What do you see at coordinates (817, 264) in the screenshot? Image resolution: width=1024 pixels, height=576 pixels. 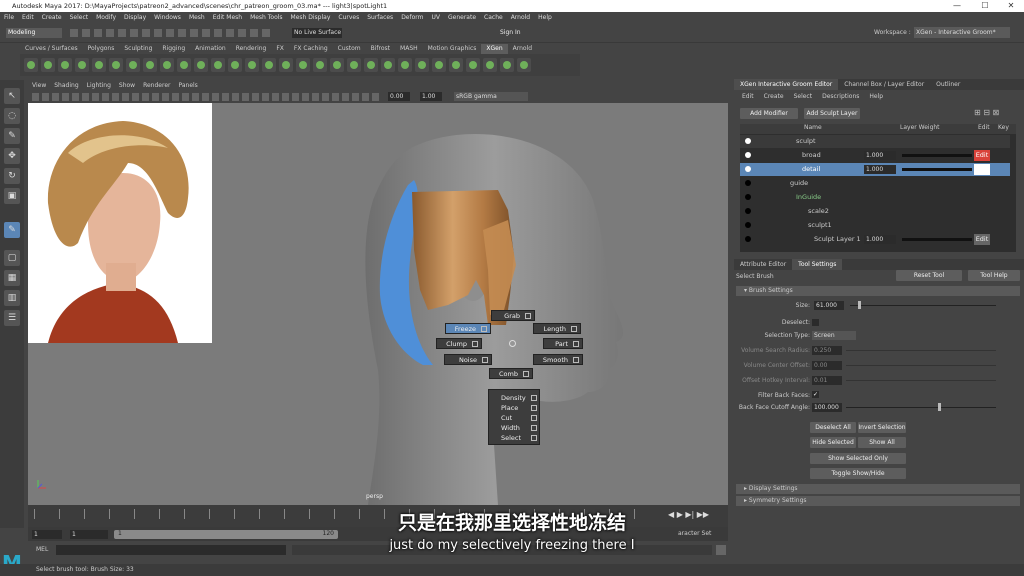 I see `tab-tool-settings: Tool Settings` at bounding box center [817, 264].